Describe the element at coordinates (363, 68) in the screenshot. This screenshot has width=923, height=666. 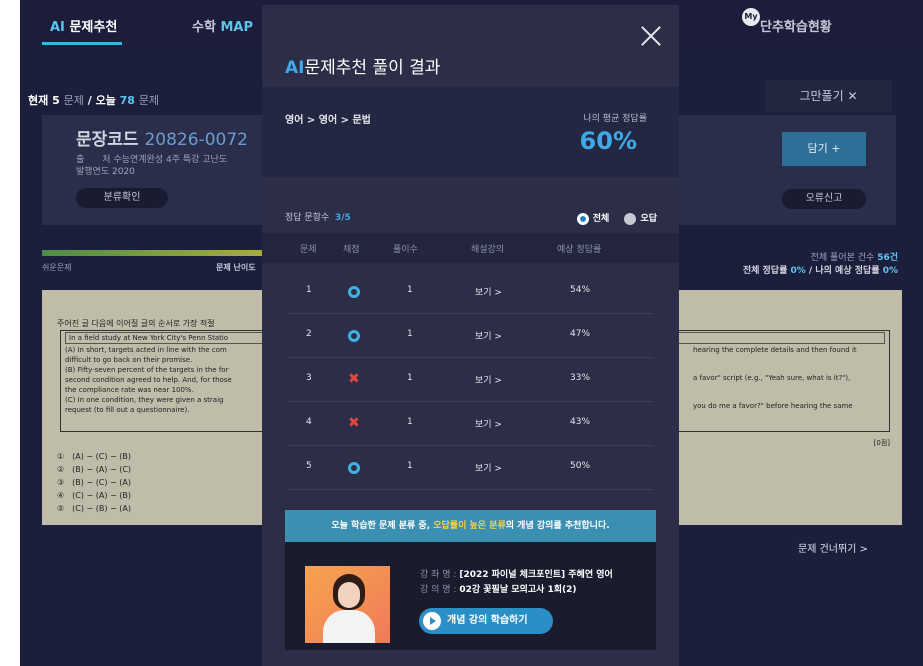
I see `modal-title: AI문제추천 풀이 결과` at that location.